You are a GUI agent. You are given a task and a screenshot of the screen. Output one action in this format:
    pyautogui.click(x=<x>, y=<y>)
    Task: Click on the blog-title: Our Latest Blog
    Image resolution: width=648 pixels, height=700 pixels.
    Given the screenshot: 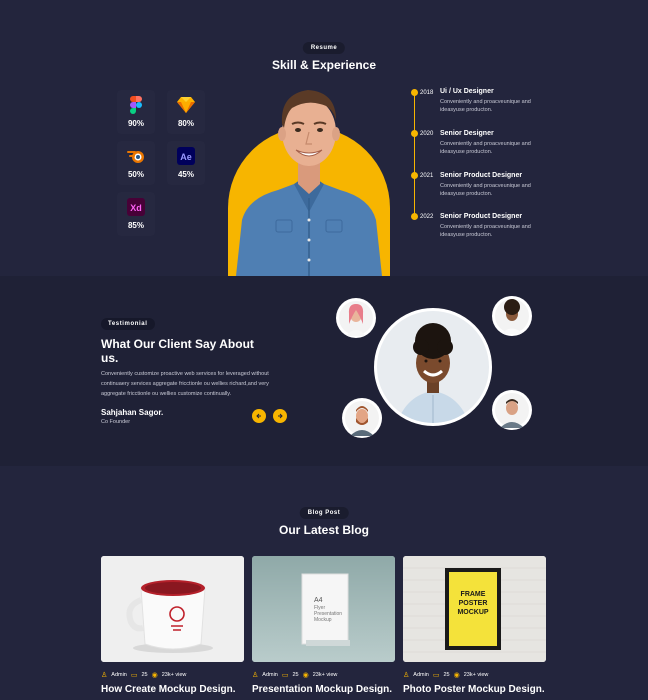 What is the action you would take?
    pyautogui.click(x=323, y=530)
    